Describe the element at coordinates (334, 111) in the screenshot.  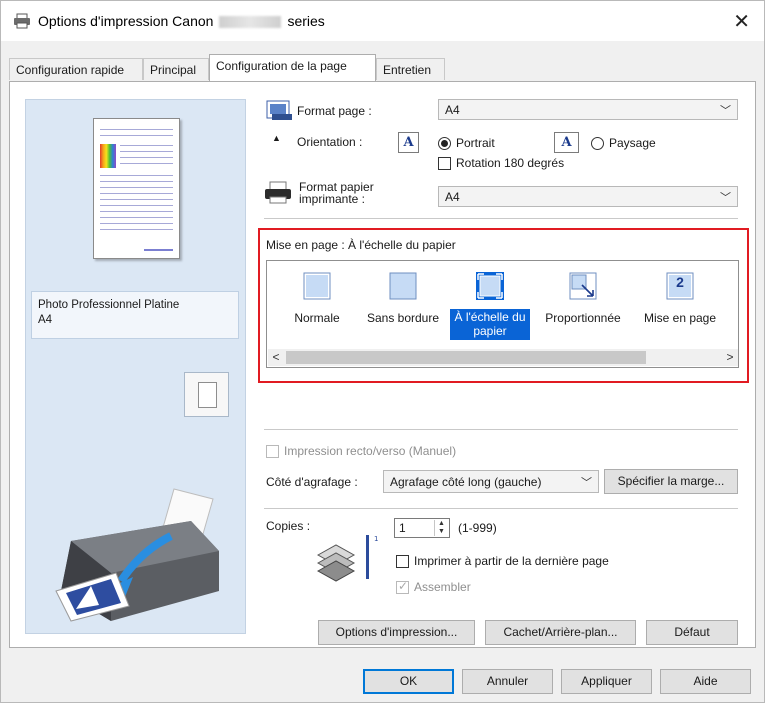
I see `page-size-label: Format page :` at that location.